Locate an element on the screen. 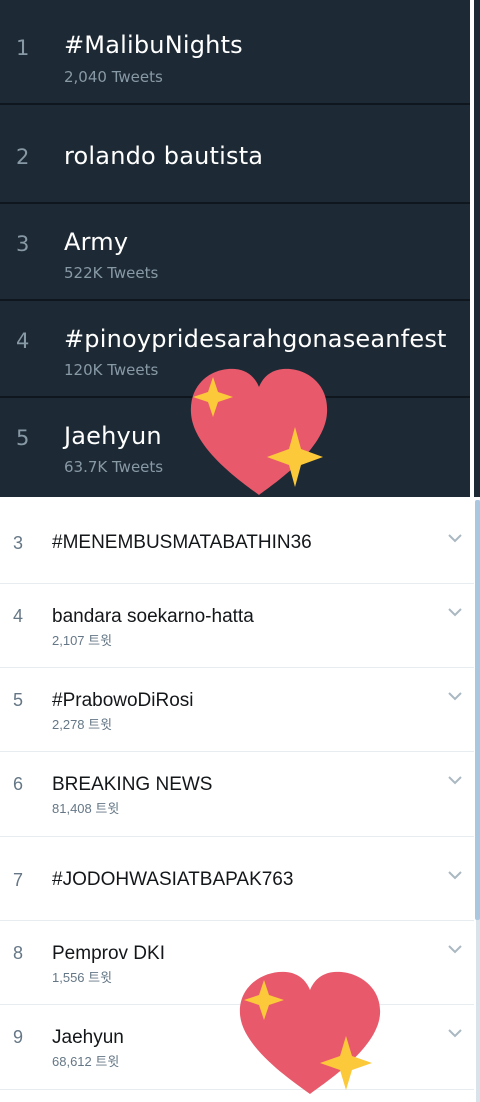 This screenshot has height=1102, width=480. trend-name: Army is located at coordinates (96, 242).